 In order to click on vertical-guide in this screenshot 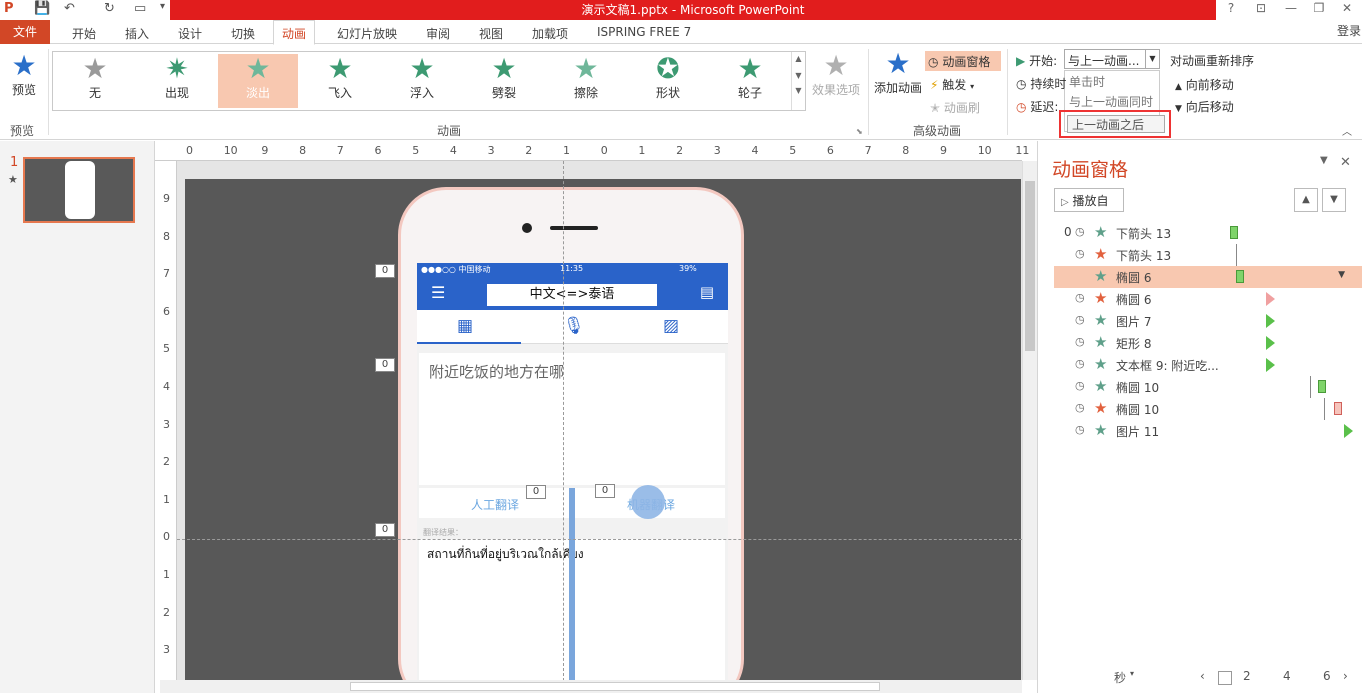, I will do `click(563, 421)`.